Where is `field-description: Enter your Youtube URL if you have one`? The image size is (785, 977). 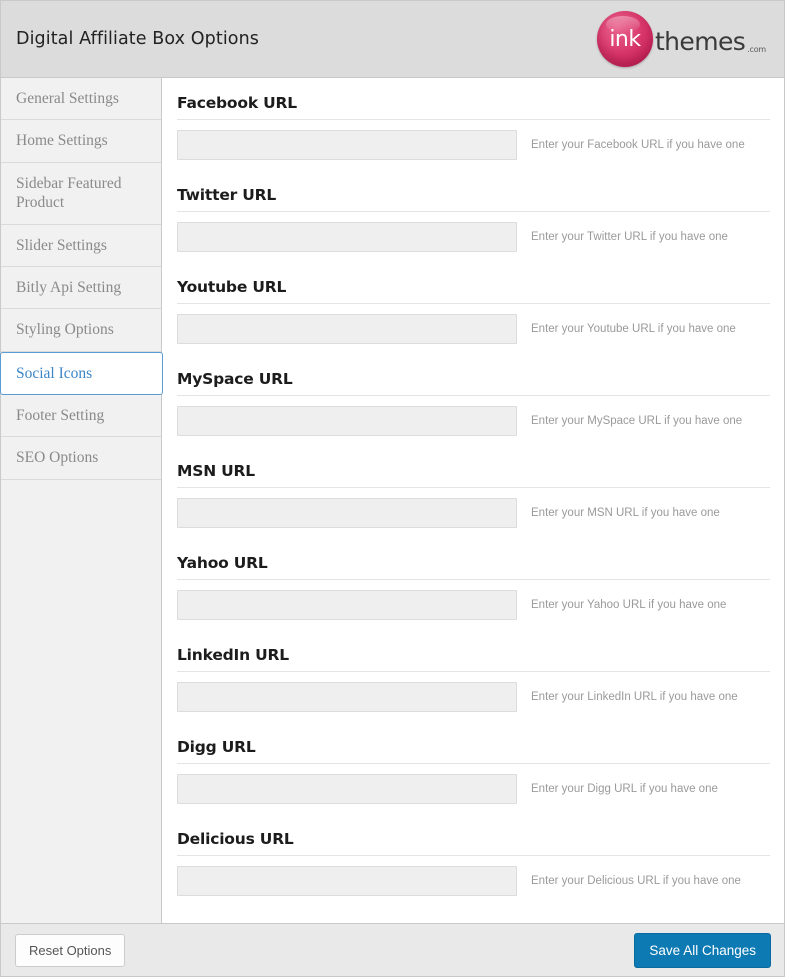 field-description: Enter your Youtube URL if you have one is located at coordinates (633, 329).